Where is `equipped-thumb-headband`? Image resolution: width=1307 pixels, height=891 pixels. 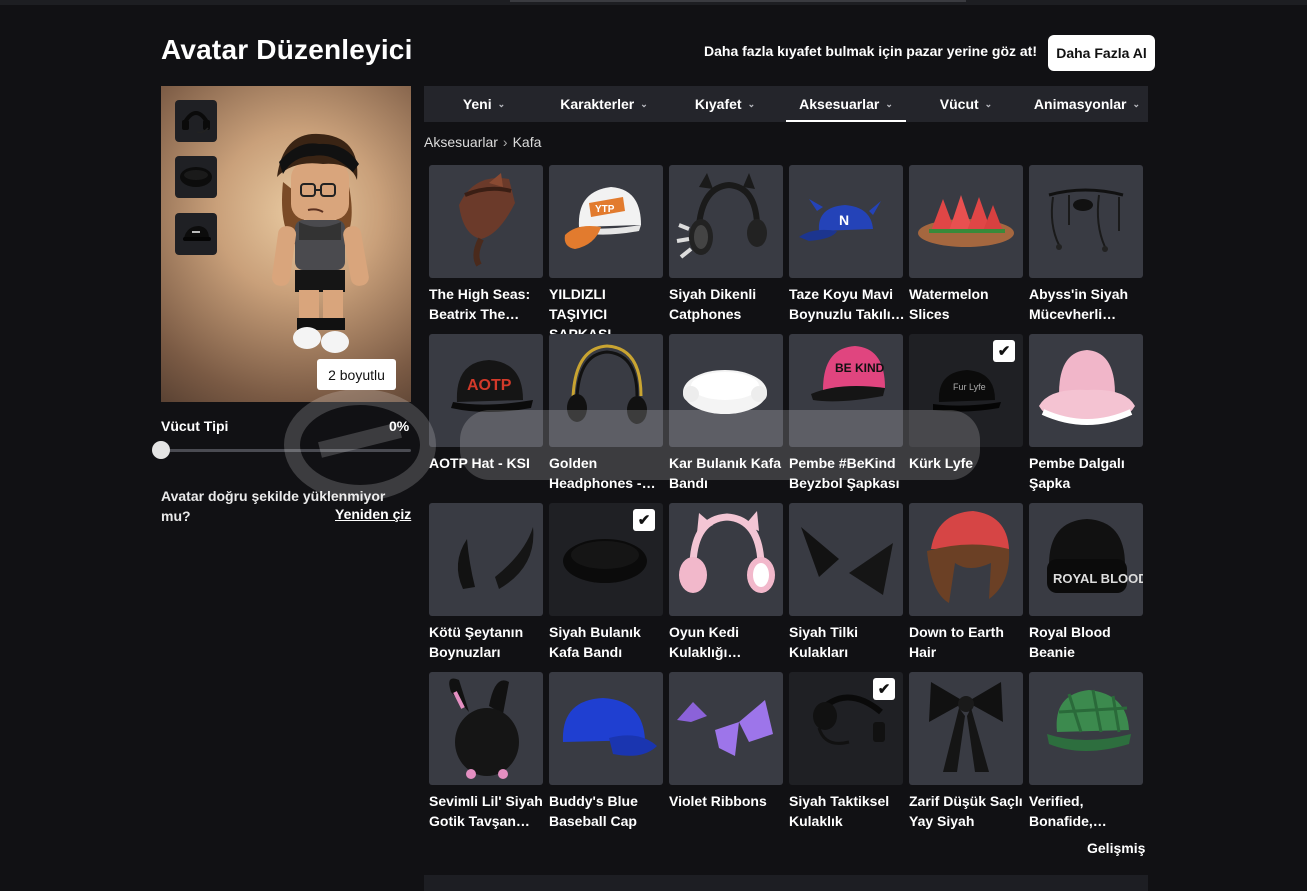
equipped-thumb-headband is located at coordinates (196, 177).